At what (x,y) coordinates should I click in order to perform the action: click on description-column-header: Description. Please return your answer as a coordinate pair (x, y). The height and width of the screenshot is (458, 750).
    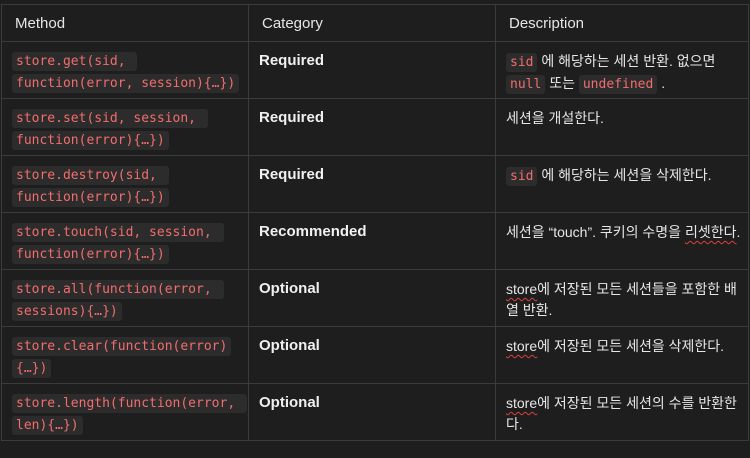
    Looking at the image, I should click on (622, 23).